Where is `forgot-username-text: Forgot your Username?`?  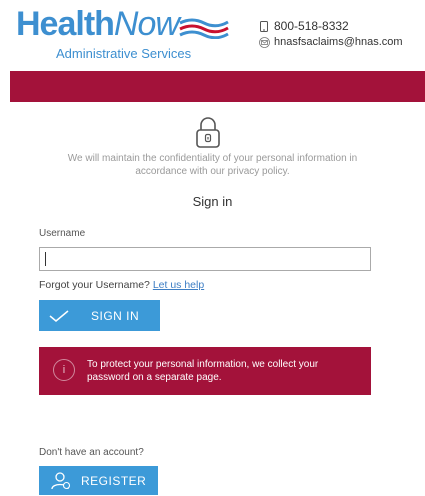 forgot-username-text: Forgot your Username? is located at coordinates (94, 285).